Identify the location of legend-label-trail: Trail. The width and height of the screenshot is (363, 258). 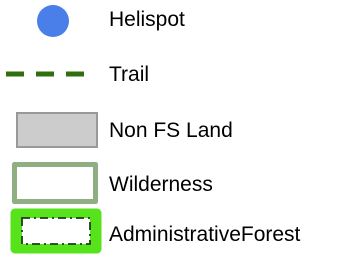
(129, 74).